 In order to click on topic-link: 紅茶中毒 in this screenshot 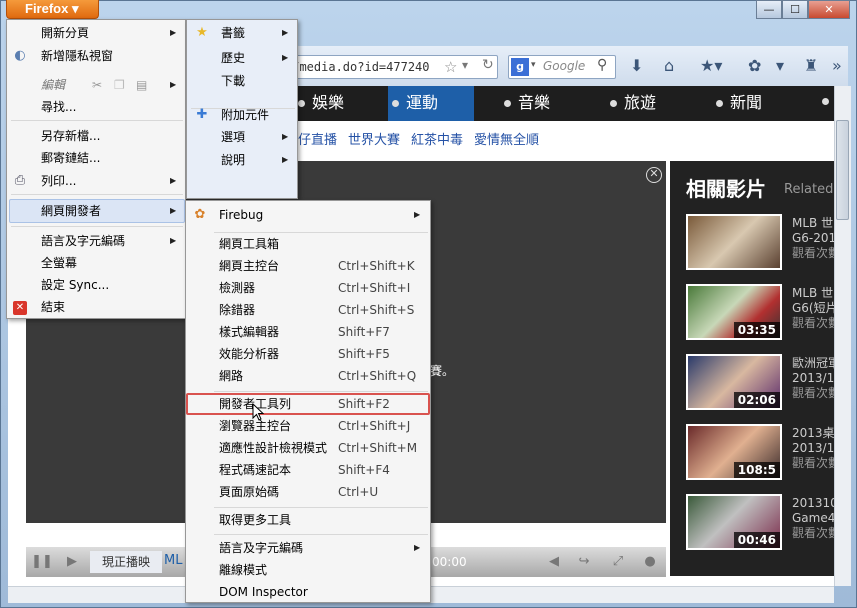, I will do `click(437, 140)`.